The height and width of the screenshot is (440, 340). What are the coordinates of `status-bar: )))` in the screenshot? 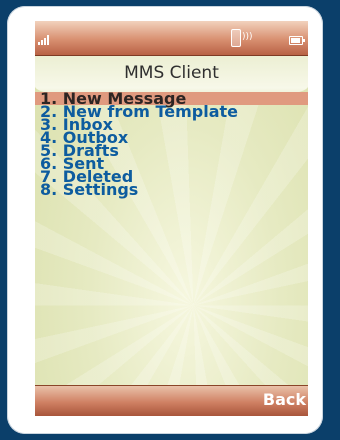 It's located at (171, 38).